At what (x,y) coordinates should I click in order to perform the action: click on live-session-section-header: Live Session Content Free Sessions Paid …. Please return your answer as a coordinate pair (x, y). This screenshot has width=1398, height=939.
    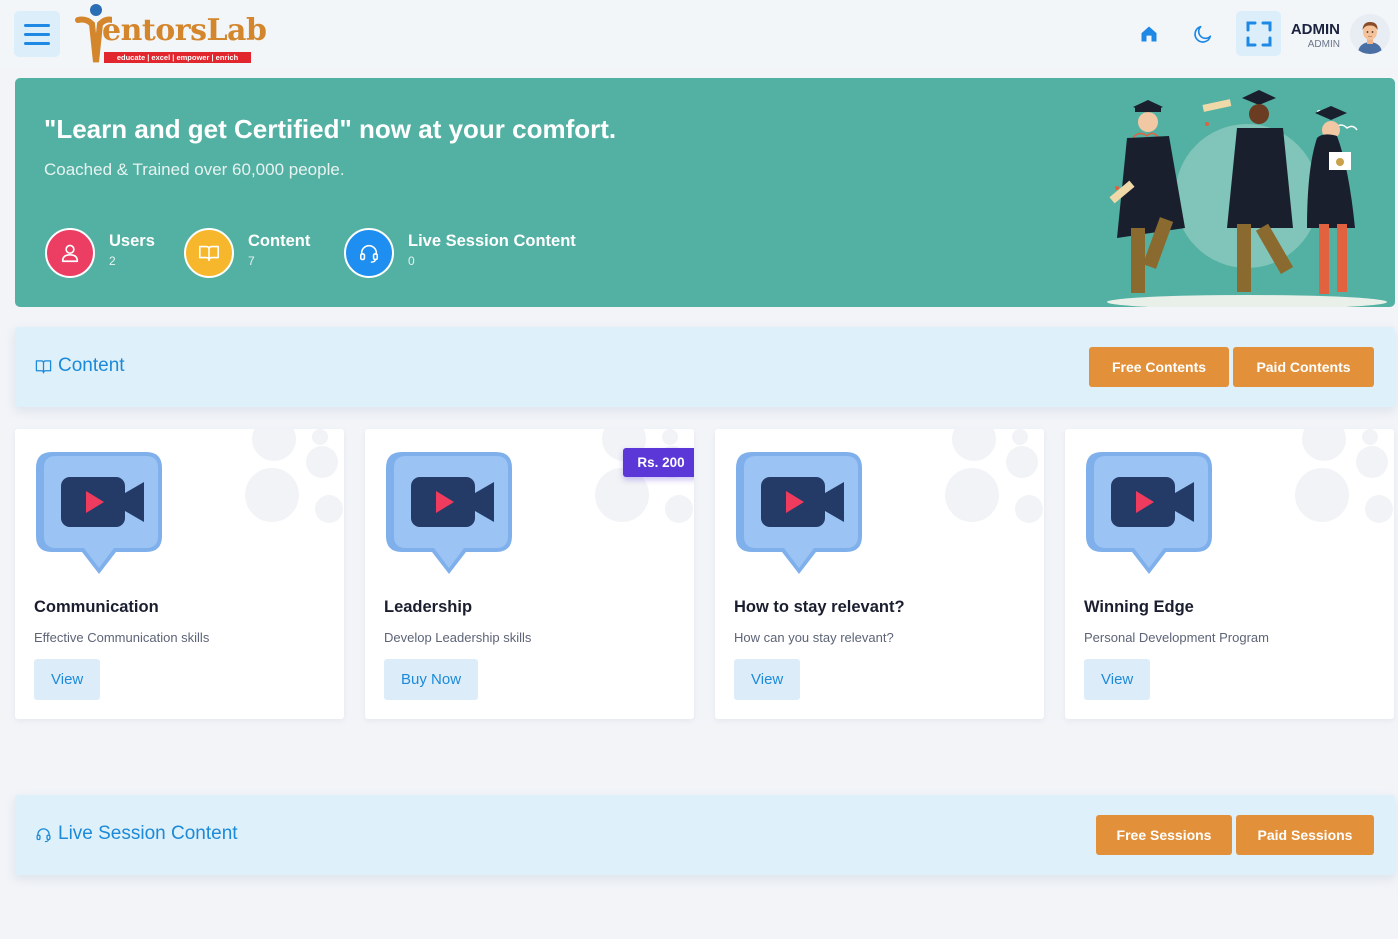
    Looking at the image, I should click on (705, 835).